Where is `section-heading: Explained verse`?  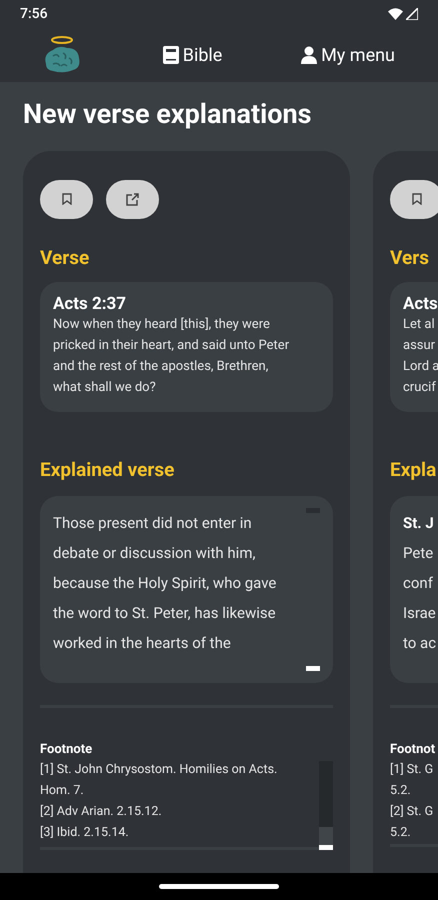 section-heading: Explained verse is located at coordinates (108, 470).